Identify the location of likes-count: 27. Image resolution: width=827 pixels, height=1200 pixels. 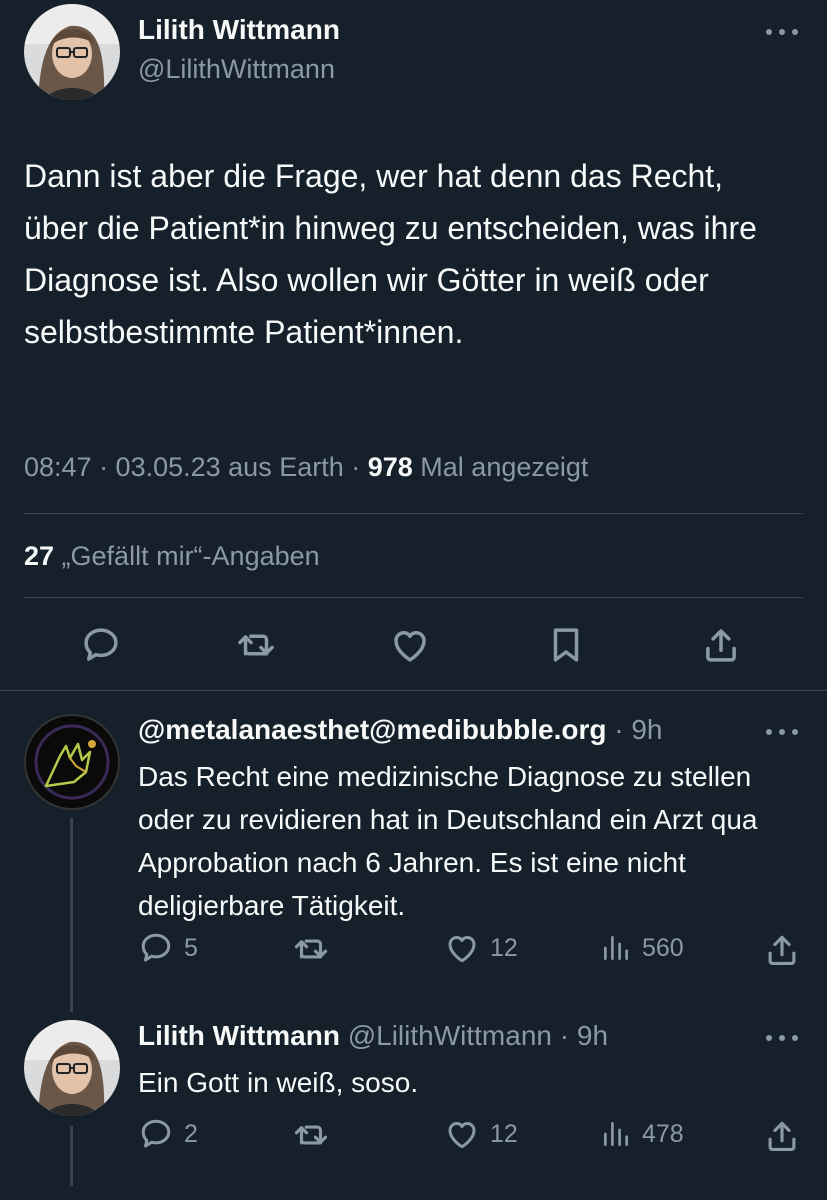
(39, 556).